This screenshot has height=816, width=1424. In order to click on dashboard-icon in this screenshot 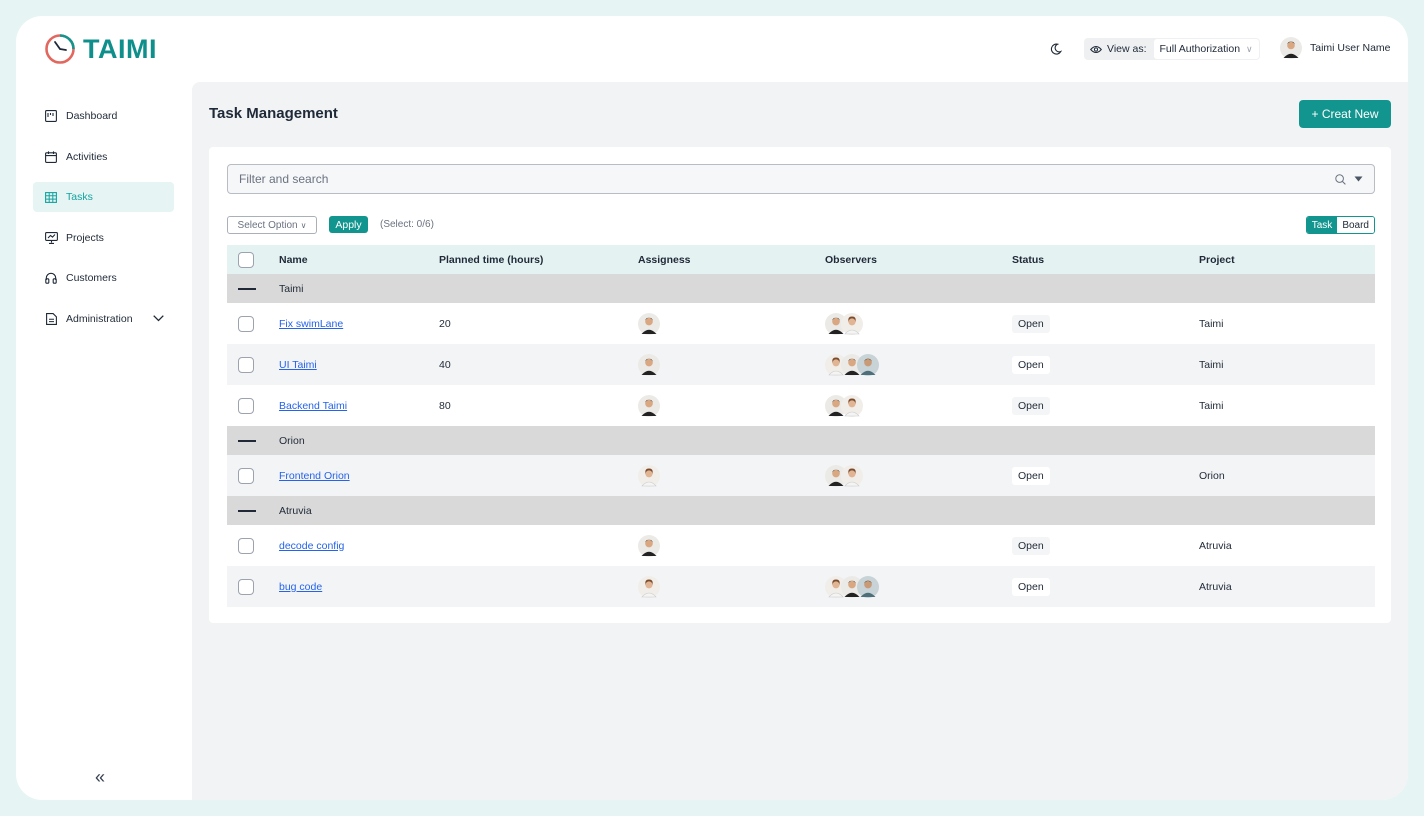, I will do `click(51, 116)`.